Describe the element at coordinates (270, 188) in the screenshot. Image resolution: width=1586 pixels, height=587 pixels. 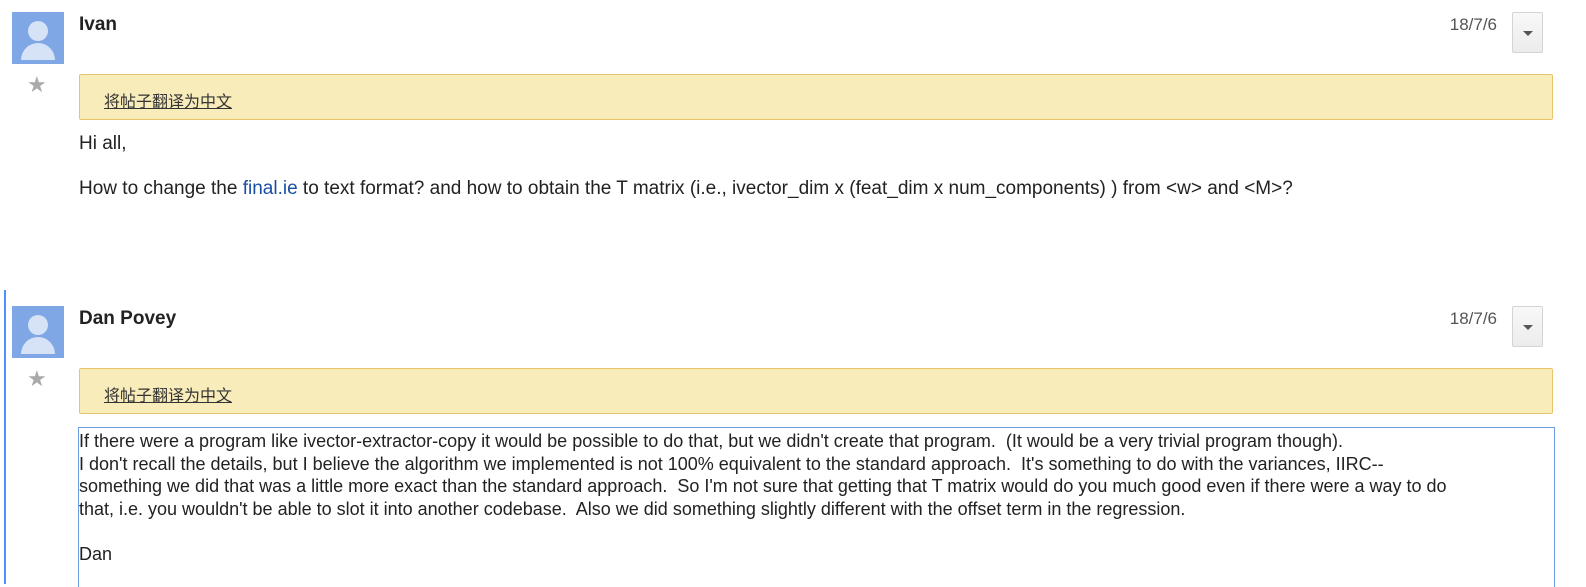
I see `final-ie-link: final.ie` at that location.